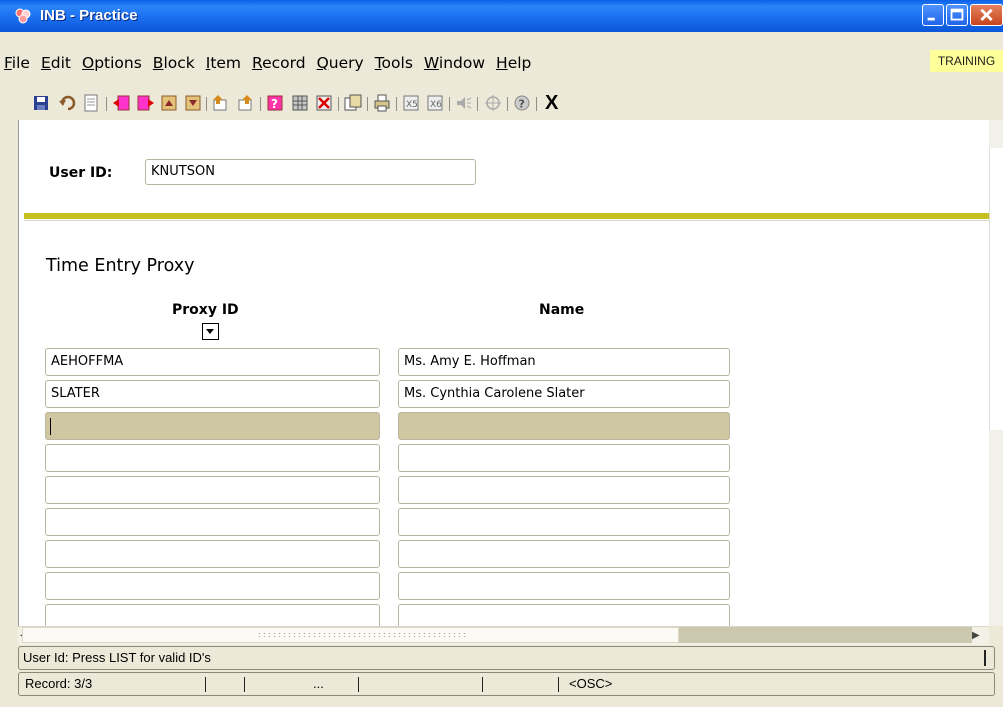 The image size is (1003, 707). Describe the element at coordinates (506, 658) in the screenshot. I see `status-hint-bar: User Id: Press LIST for valid ID's` at that location.